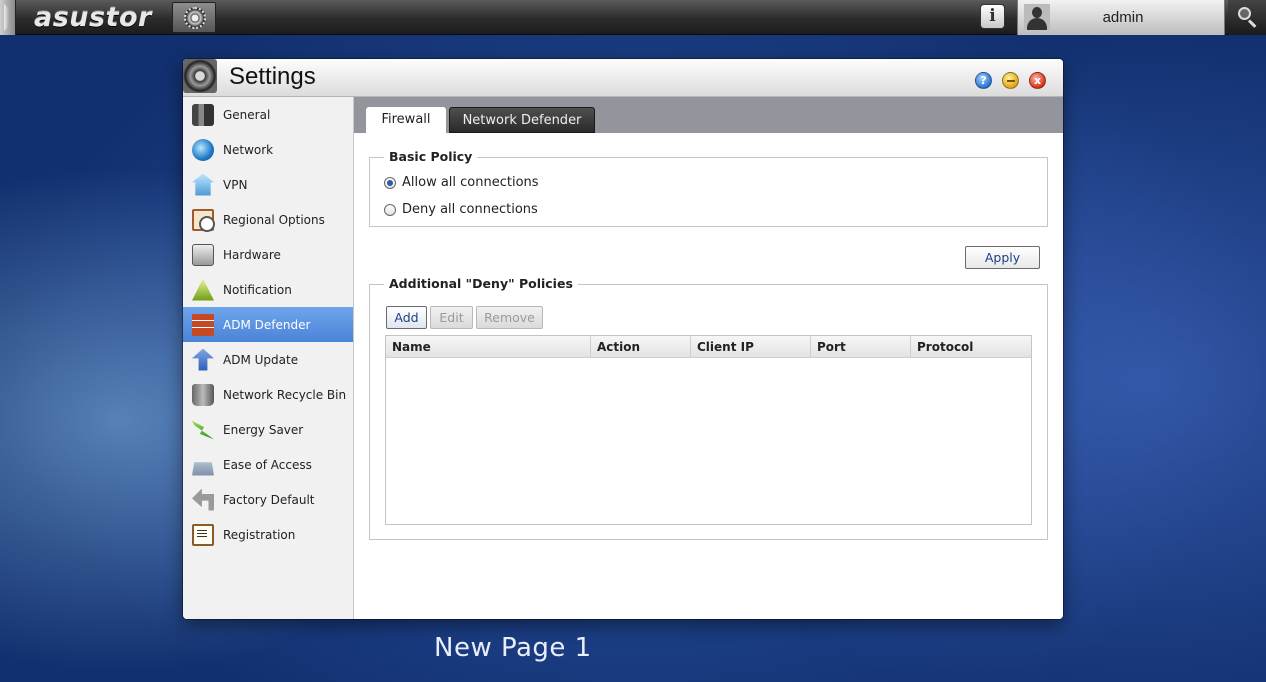  What do you see at coordinates (623, 78) in the screenshot?
I see `window-titlebar: Settings ? x` at bounding box center [623, 78].